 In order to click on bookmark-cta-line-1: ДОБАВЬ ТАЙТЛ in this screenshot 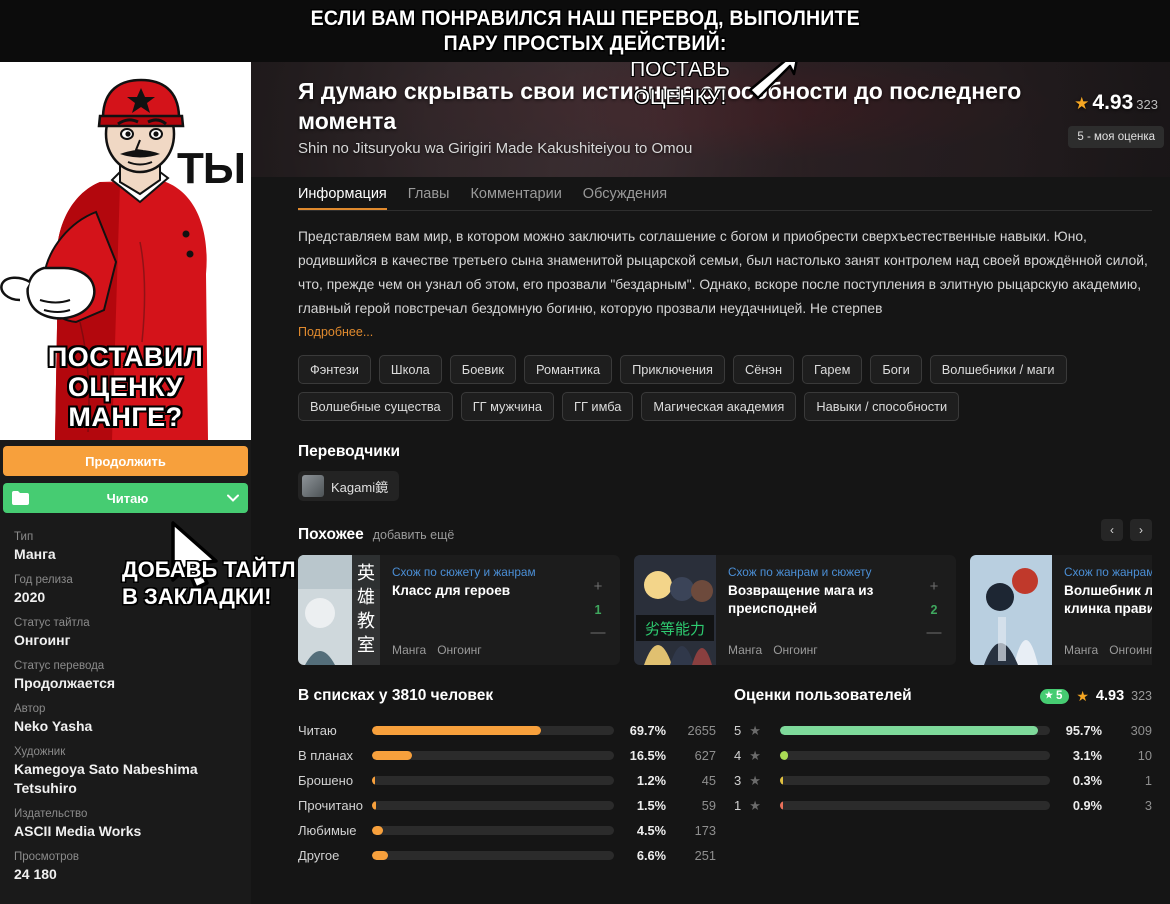, I will do `click(209, 569)`.